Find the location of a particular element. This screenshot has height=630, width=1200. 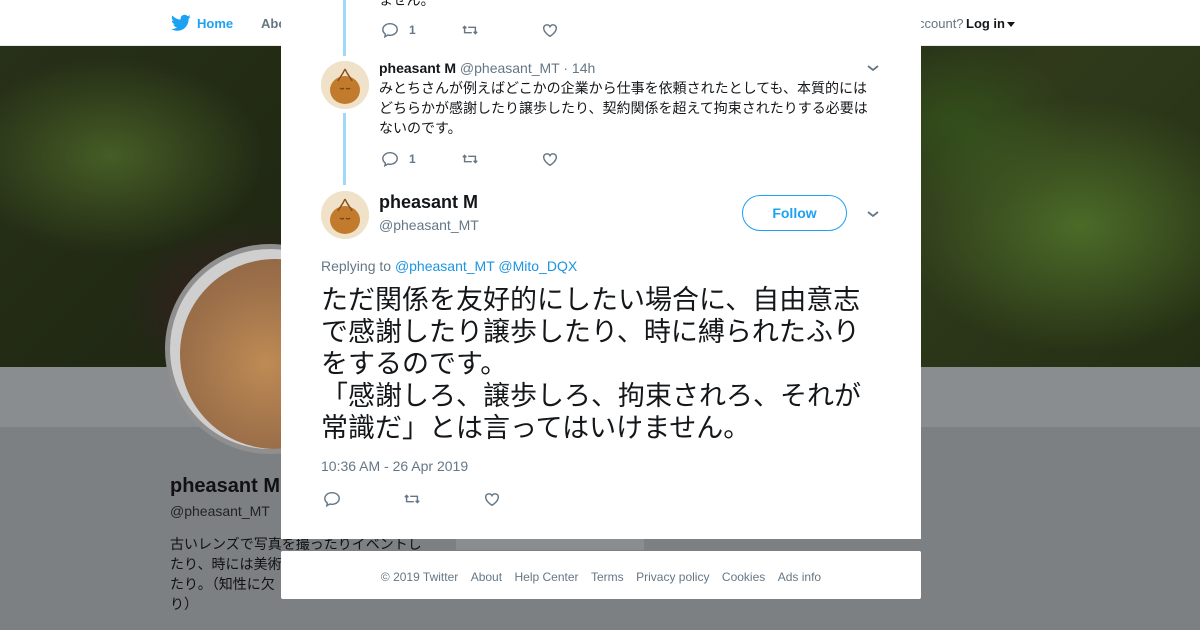

account-prompt: ccount? is located at coordinates (941, 23).